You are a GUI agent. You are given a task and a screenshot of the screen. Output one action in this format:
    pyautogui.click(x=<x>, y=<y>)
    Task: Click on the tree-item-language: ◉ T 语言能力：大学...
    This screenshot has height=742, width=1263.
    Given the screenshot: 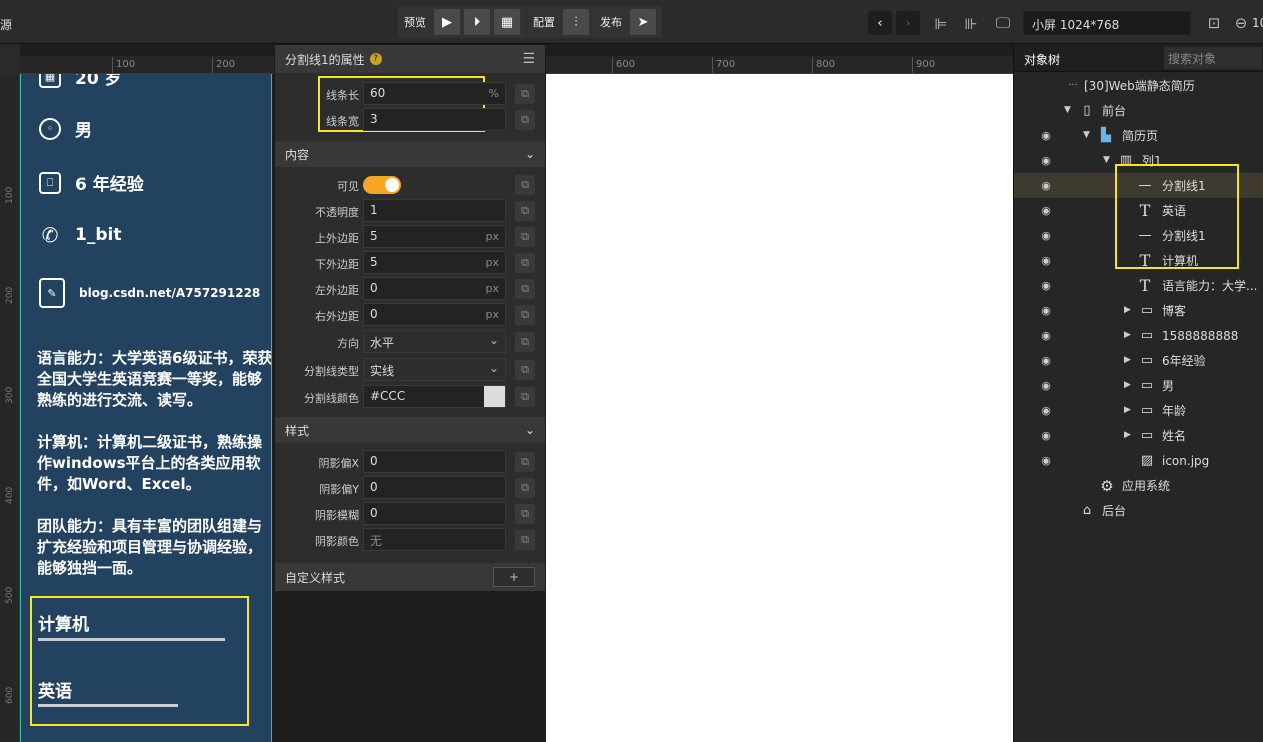 What is the action you would take?
    pyautogui.click(x=1138, y=285)
    